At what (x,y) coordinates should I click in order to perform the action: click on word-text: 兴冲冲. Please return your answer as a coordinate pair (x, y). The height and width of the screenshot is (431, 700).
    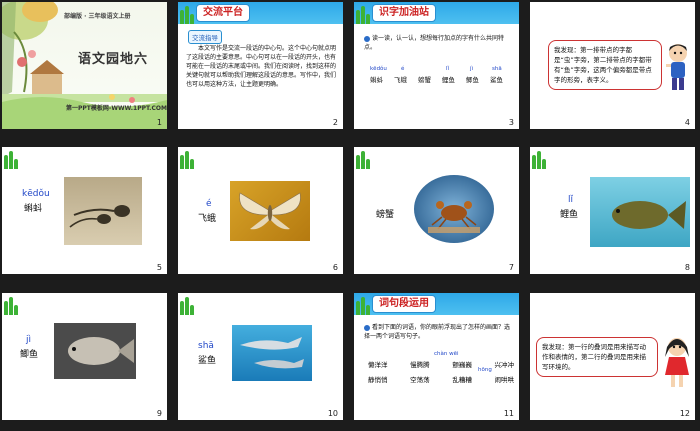
    Looking at the image, I should click on (504, 365).